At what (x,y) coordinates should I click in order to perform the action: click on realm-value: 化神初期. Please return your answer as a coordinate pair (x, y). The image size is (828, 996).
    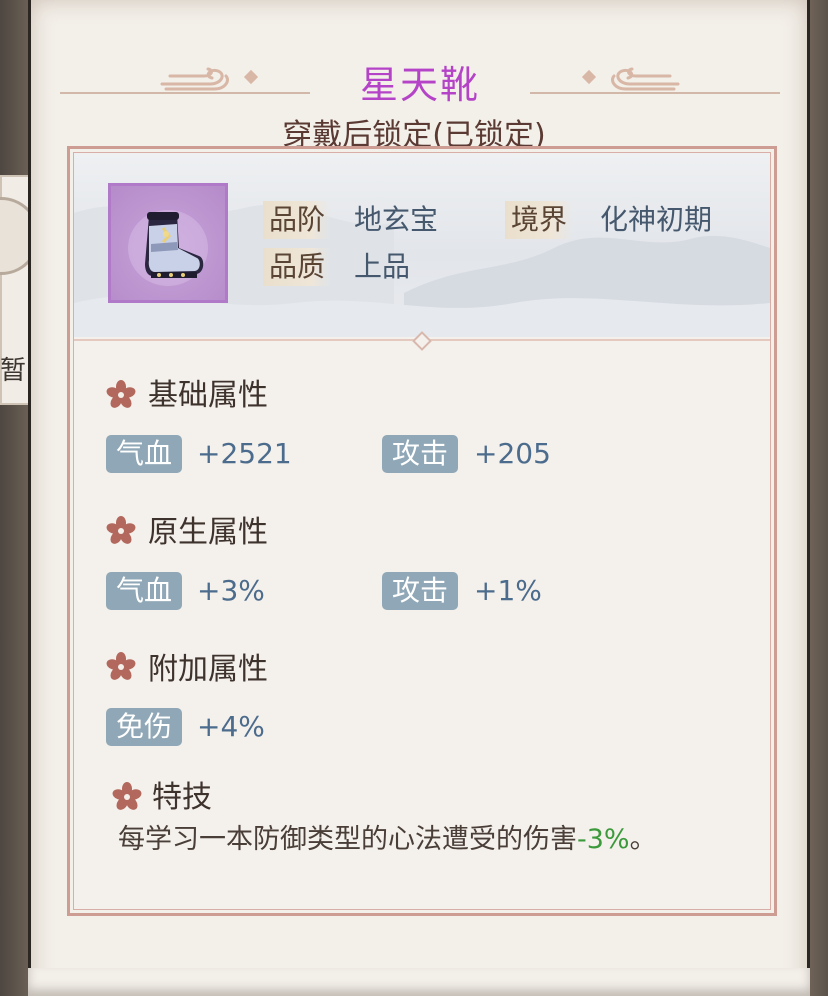
    Looking at the image, I should click on (656, 219).